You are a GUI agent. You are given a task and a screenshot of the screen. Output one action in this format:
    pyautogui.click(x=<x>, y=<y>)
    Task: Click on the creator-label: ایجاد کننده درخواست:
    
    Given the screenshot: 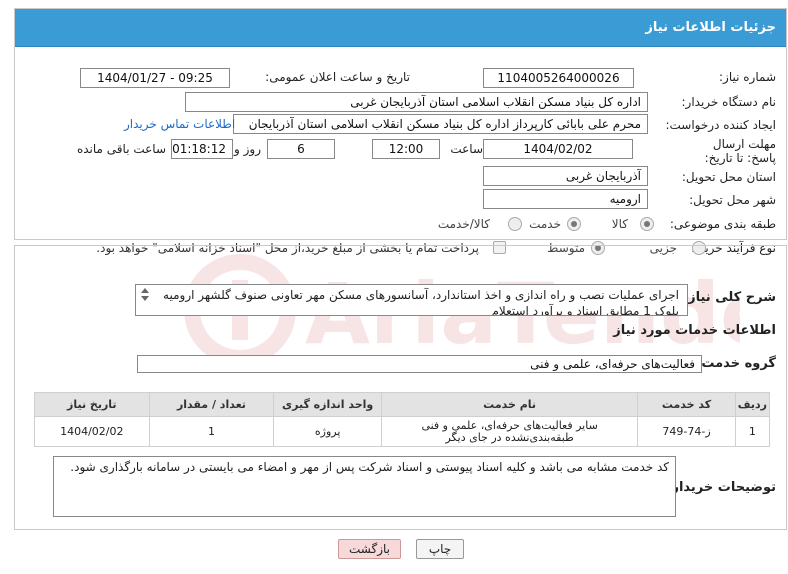 What is the action you would take?
    pyautogui.click(x=720, y=125)
    